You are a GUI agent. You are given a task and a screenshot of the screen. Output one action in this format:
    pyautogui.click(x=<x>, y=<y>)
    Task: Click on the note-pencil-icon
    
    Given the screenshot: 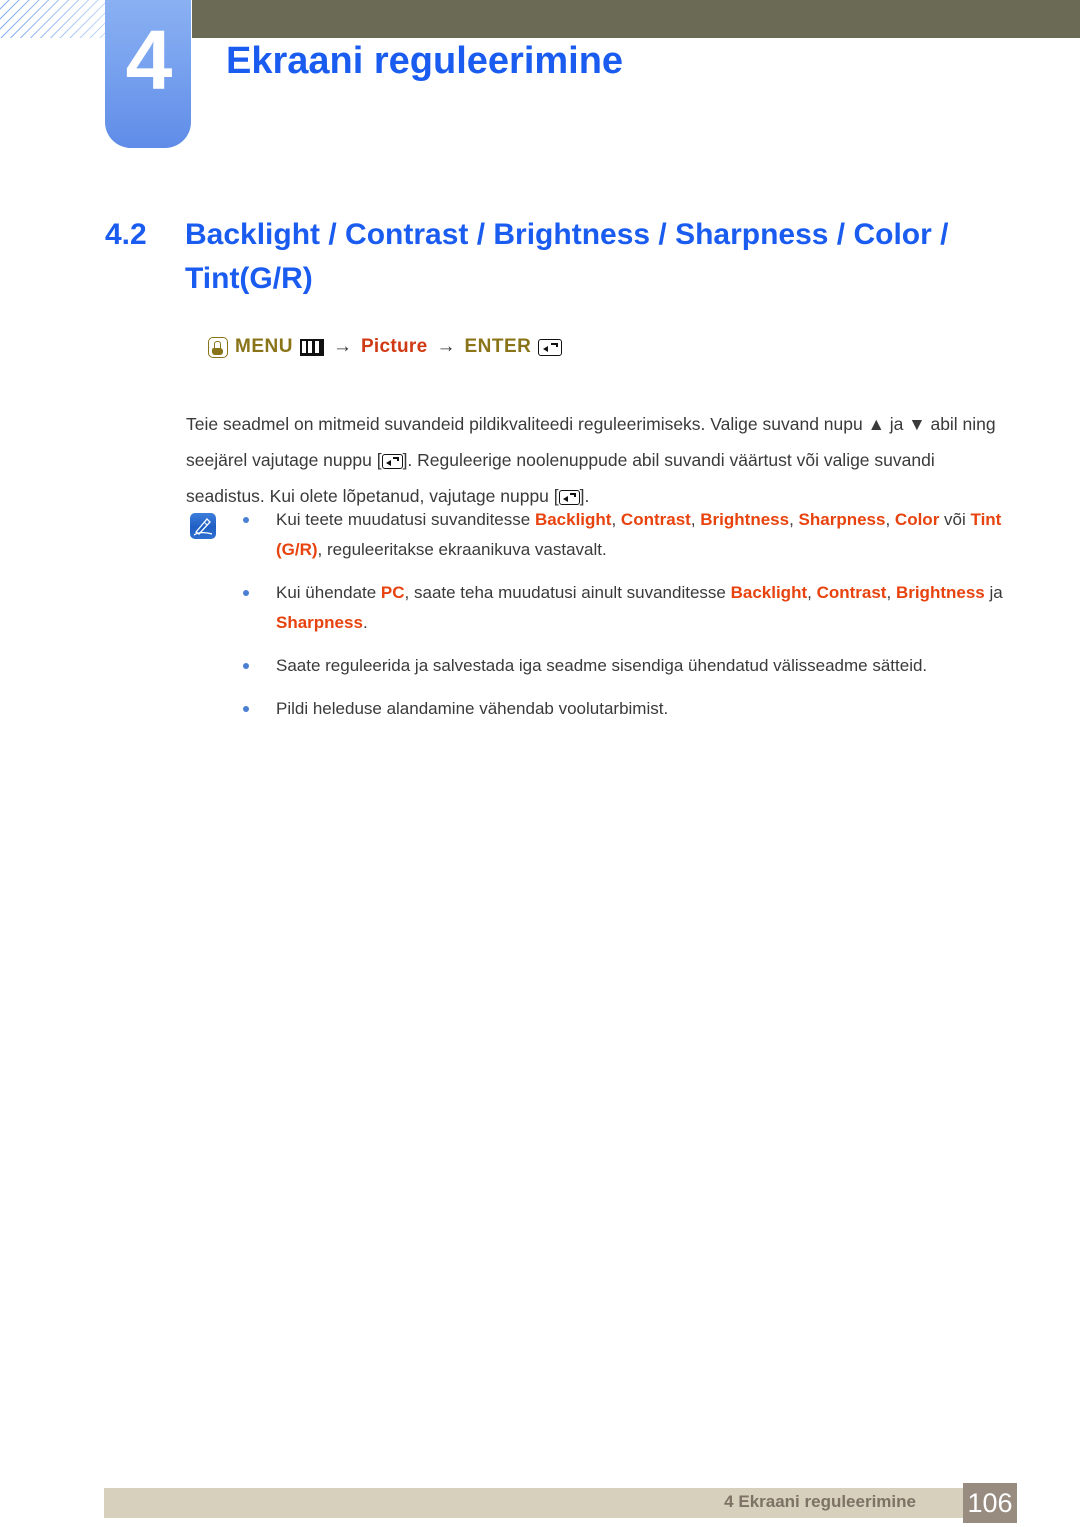 What is the action you would take?
    pyautogui.click(x=203, y=526)
    